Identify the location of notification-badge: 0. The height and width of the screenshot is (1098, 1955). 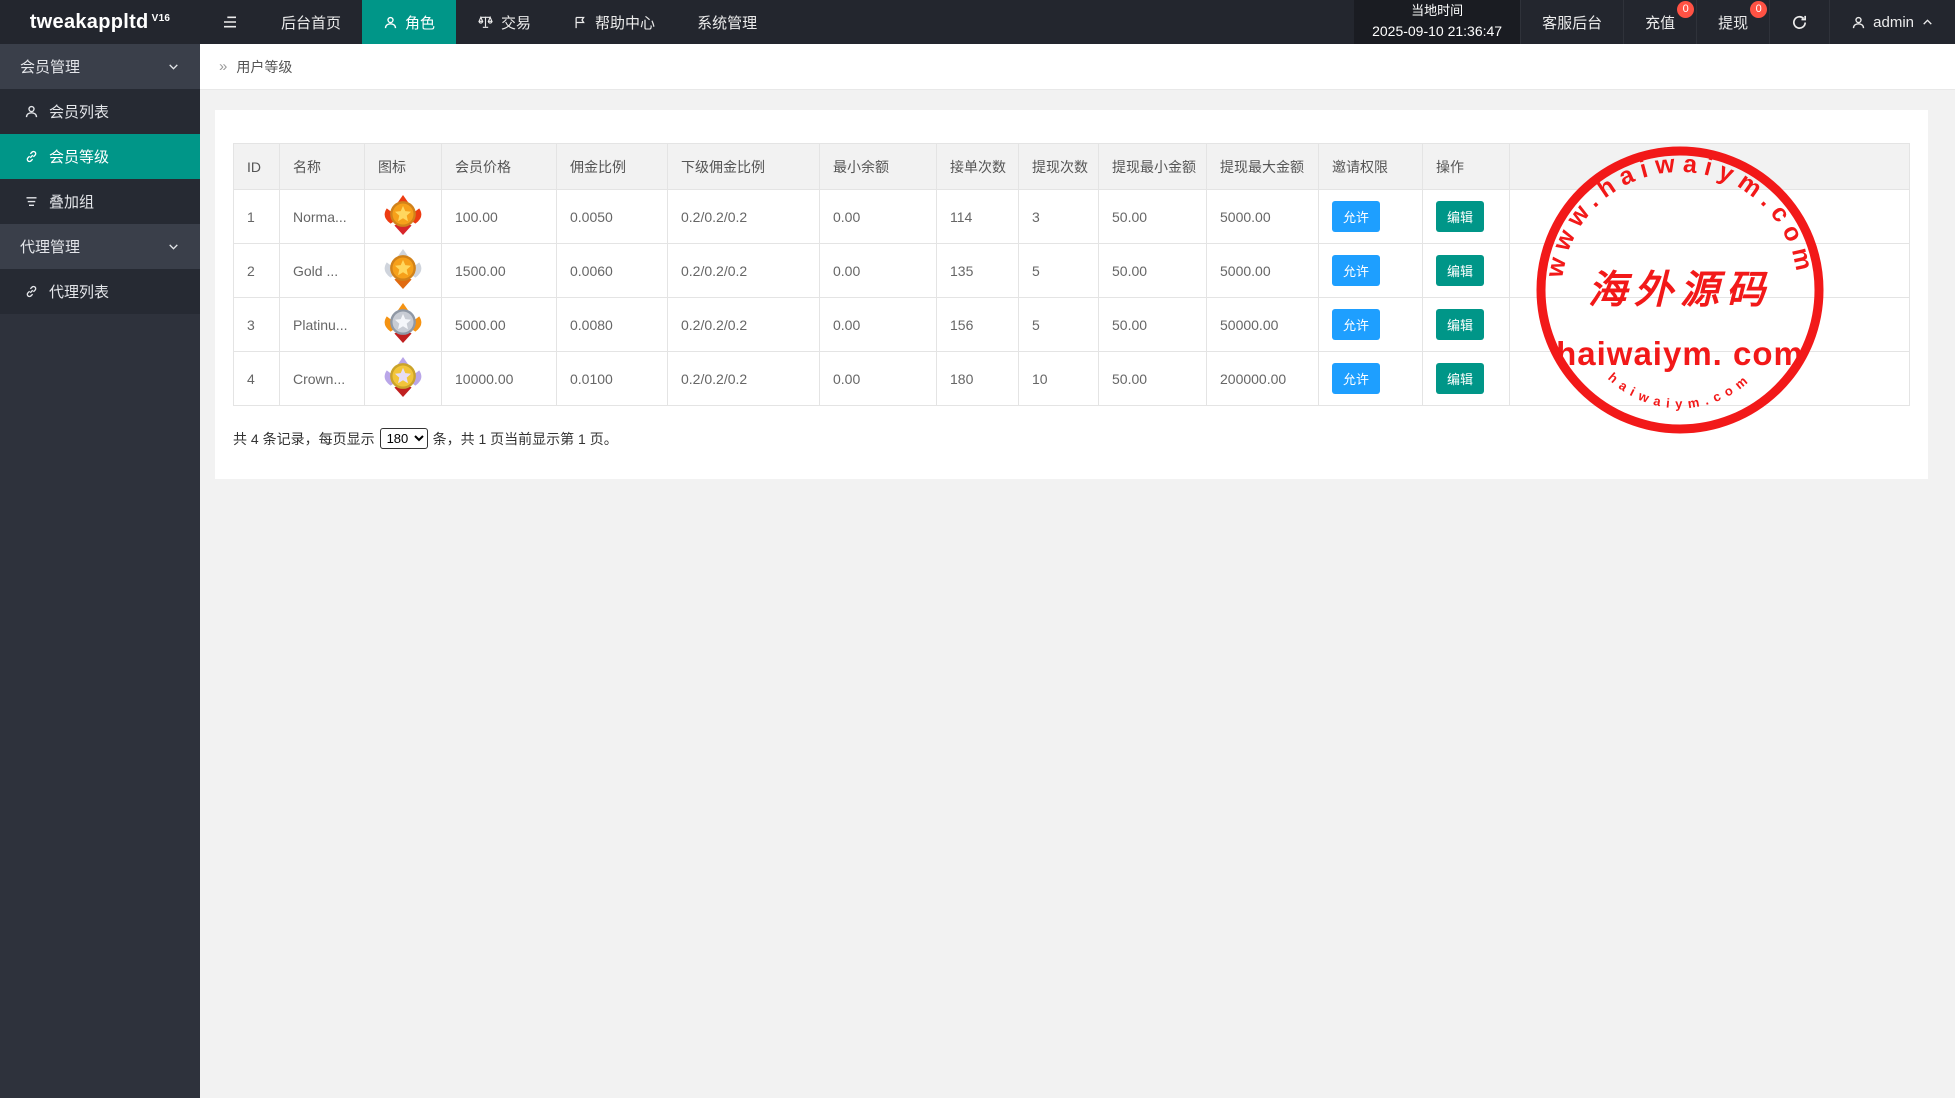
(1686, 9).